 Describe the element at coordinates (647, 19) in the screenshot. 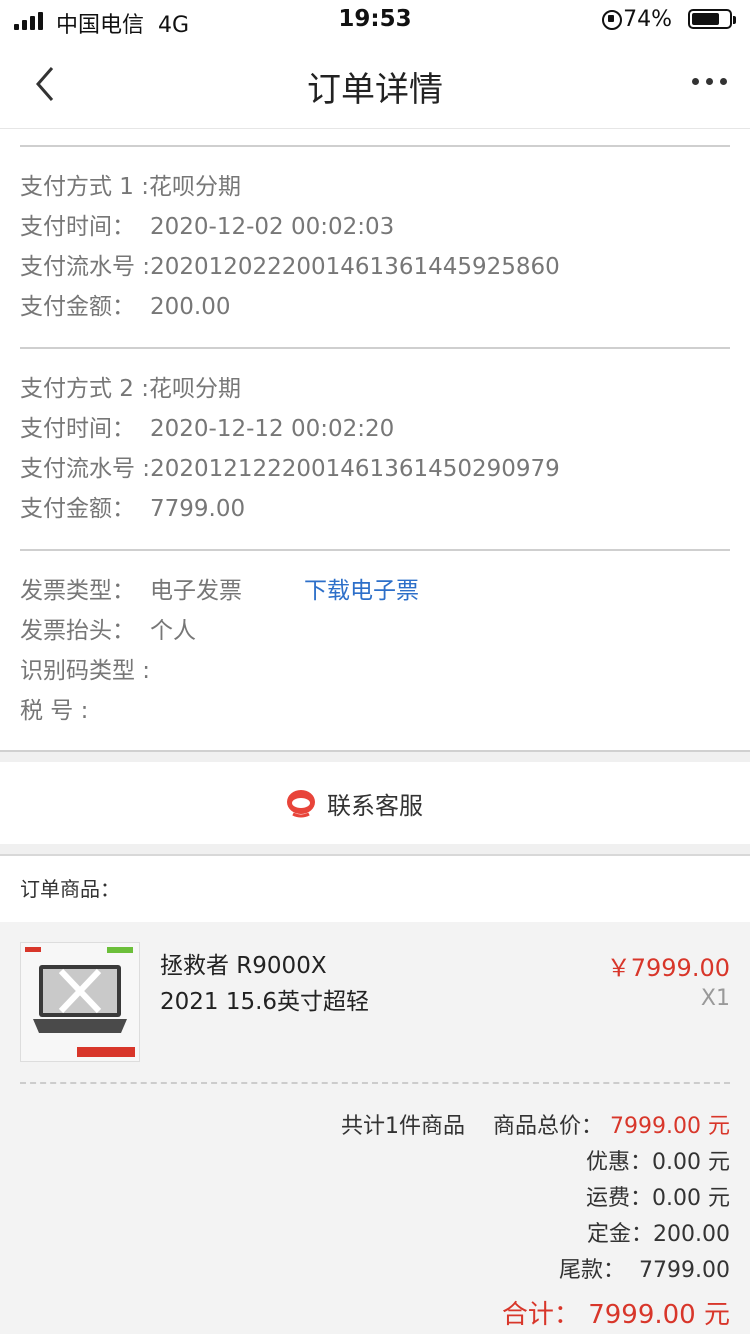

I see `battery-percent: 74%` at that location.